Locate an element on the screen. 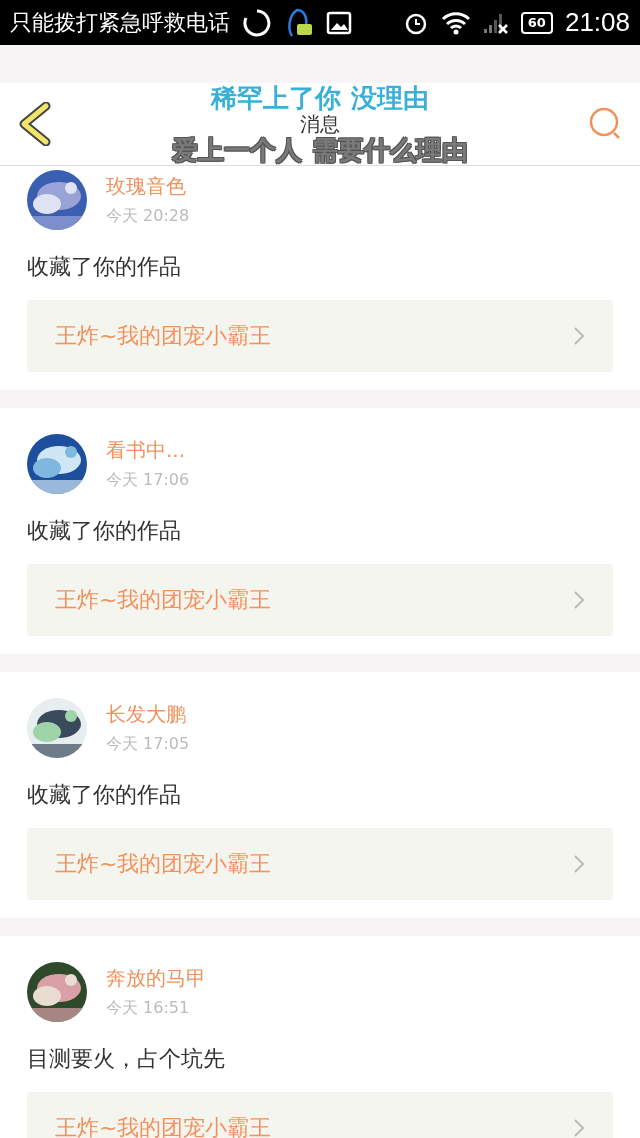 The height and width of the screenshot is (1138, 640). status-notice: 只能拨打紧急呼救电话 is located at coordinates (120, 22).